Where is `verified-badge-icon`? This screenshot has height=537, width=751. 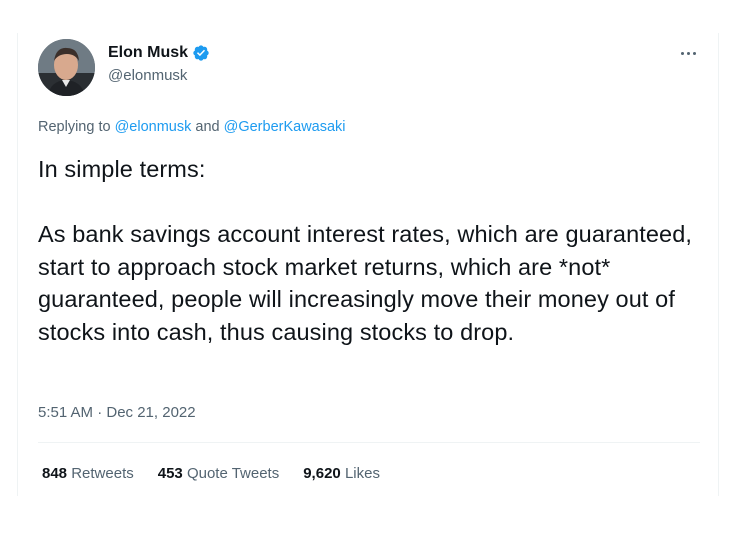 verified-badge-icon is located at coordinates (201, 53).